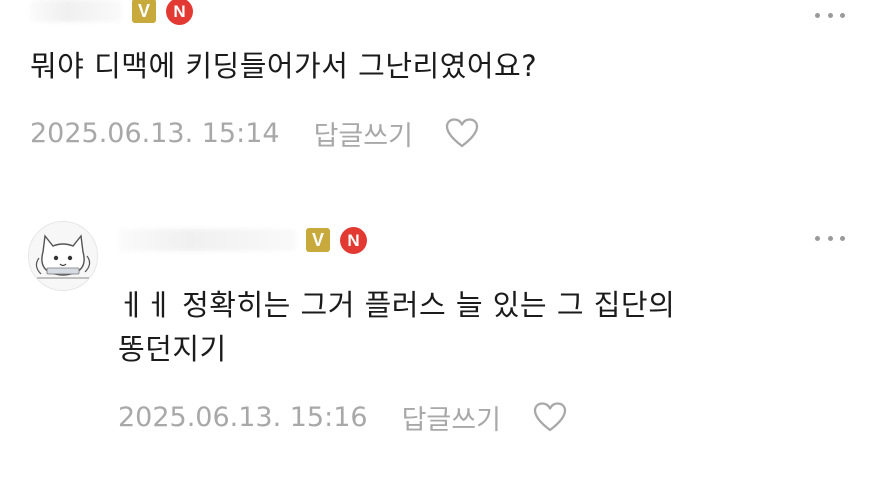 The image size is (871, 503). I want to click on comment-meta: 2025.06.13. 15:16 답글쓰기, so click(342, 417).